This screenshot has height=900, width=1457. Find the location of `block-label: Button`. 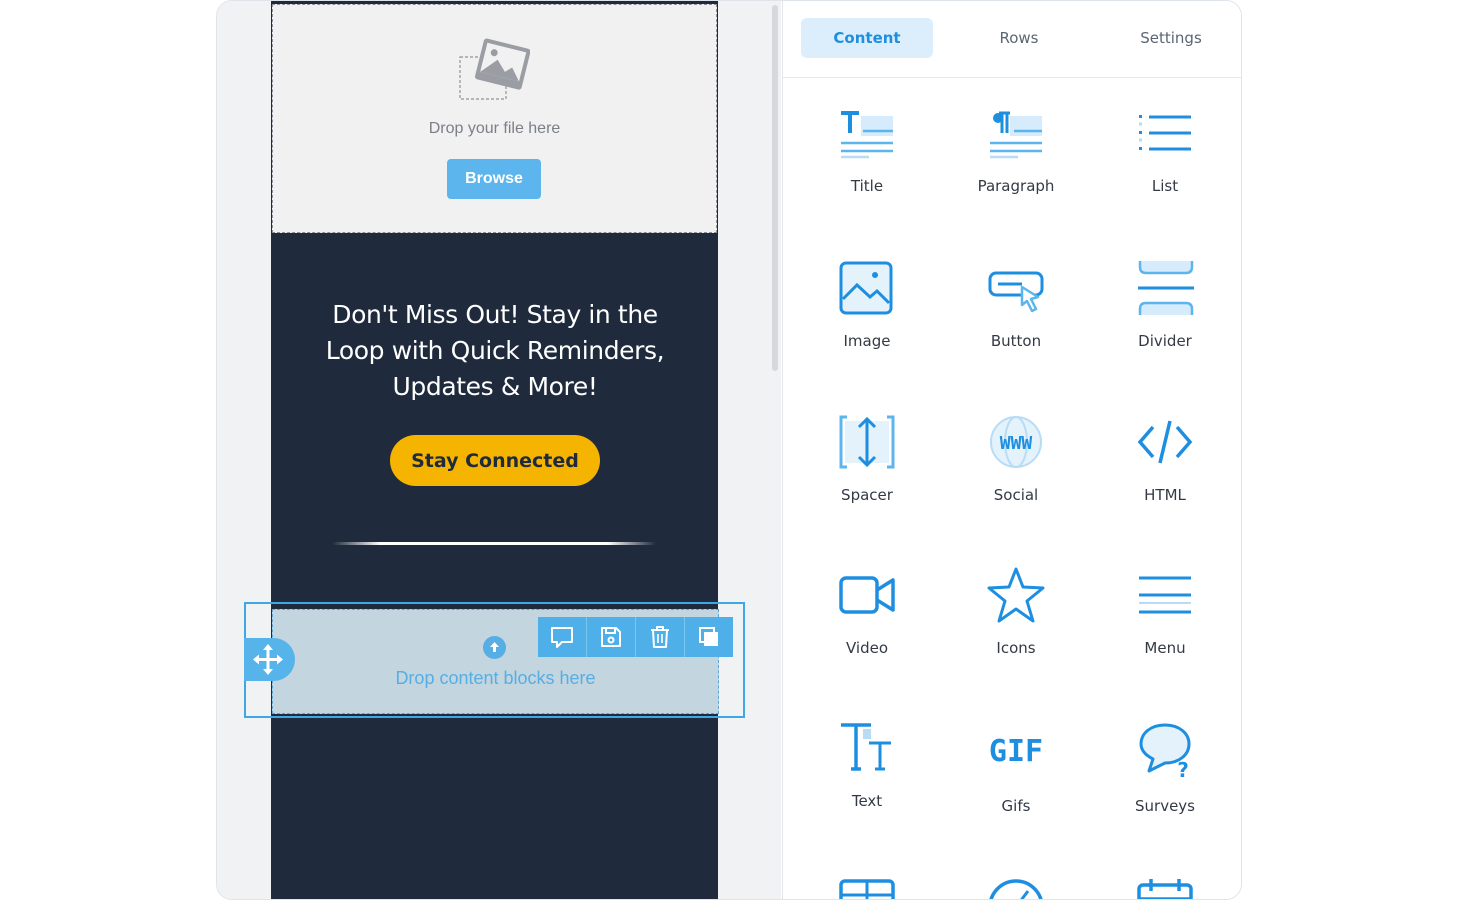

block-label: Button is located at coordinates (1016, 341).